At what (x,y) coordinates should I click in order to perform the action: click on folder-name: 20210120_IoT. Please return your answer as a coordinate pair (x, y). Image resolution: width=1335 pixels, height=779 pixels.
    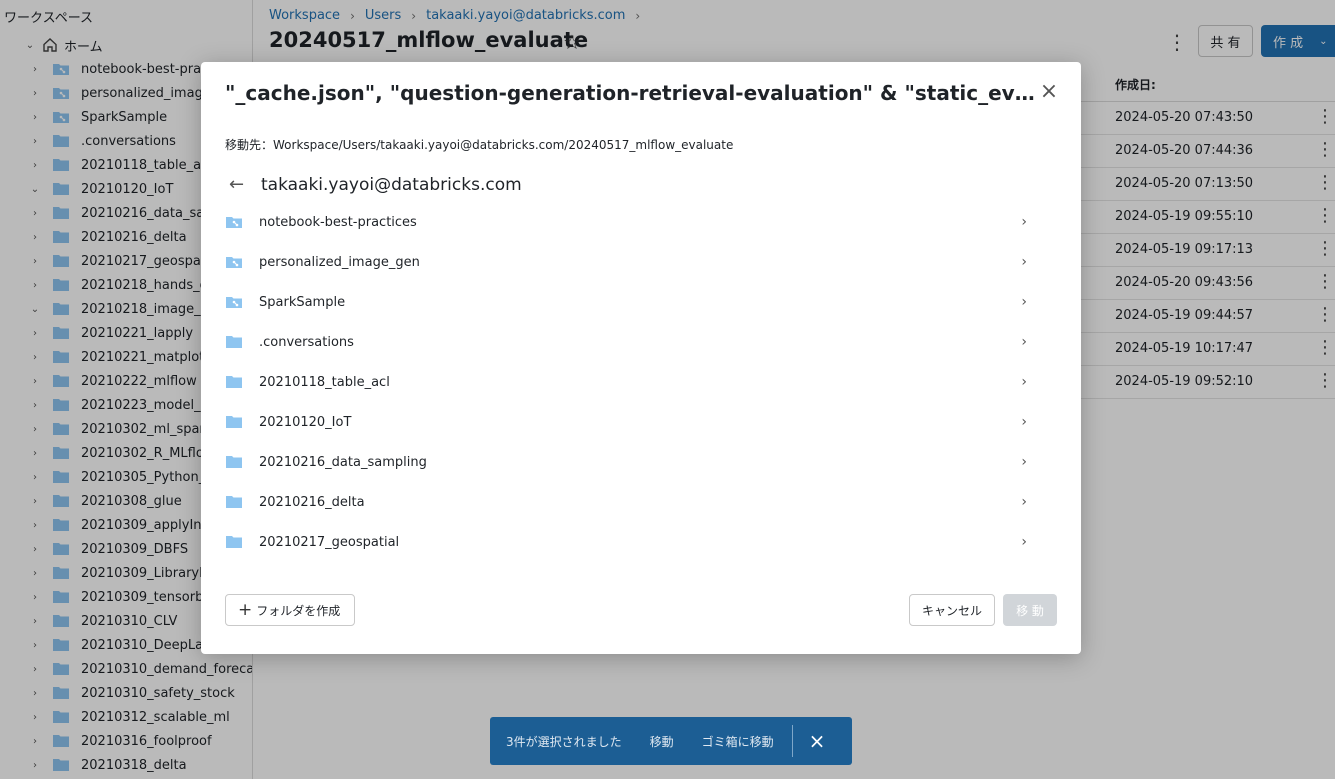
    Looking at the image, I should click on (305, 422).